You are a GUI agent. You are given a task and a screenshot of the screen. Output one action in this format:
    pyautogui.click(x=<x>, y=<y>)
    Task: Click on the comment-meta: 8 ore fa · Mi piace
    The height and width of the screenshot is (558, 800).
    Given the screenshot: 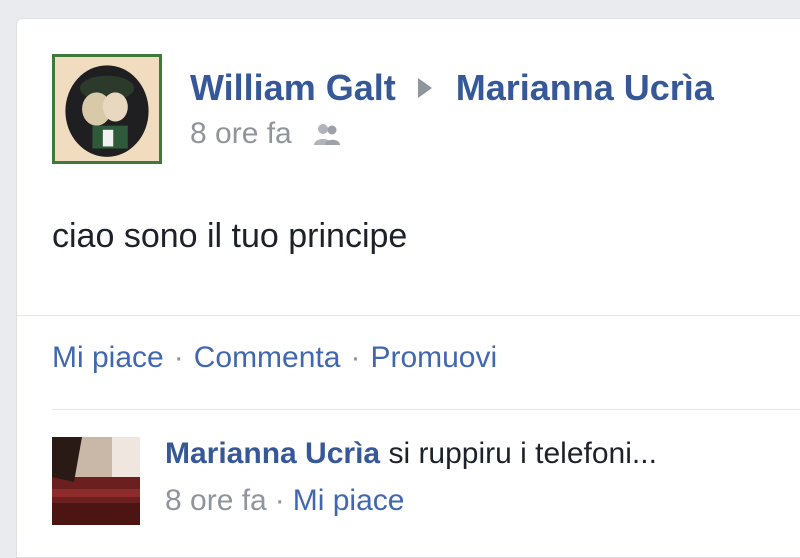 What is the action you would take?
    pyautogui.click(x=284, y=501)
    